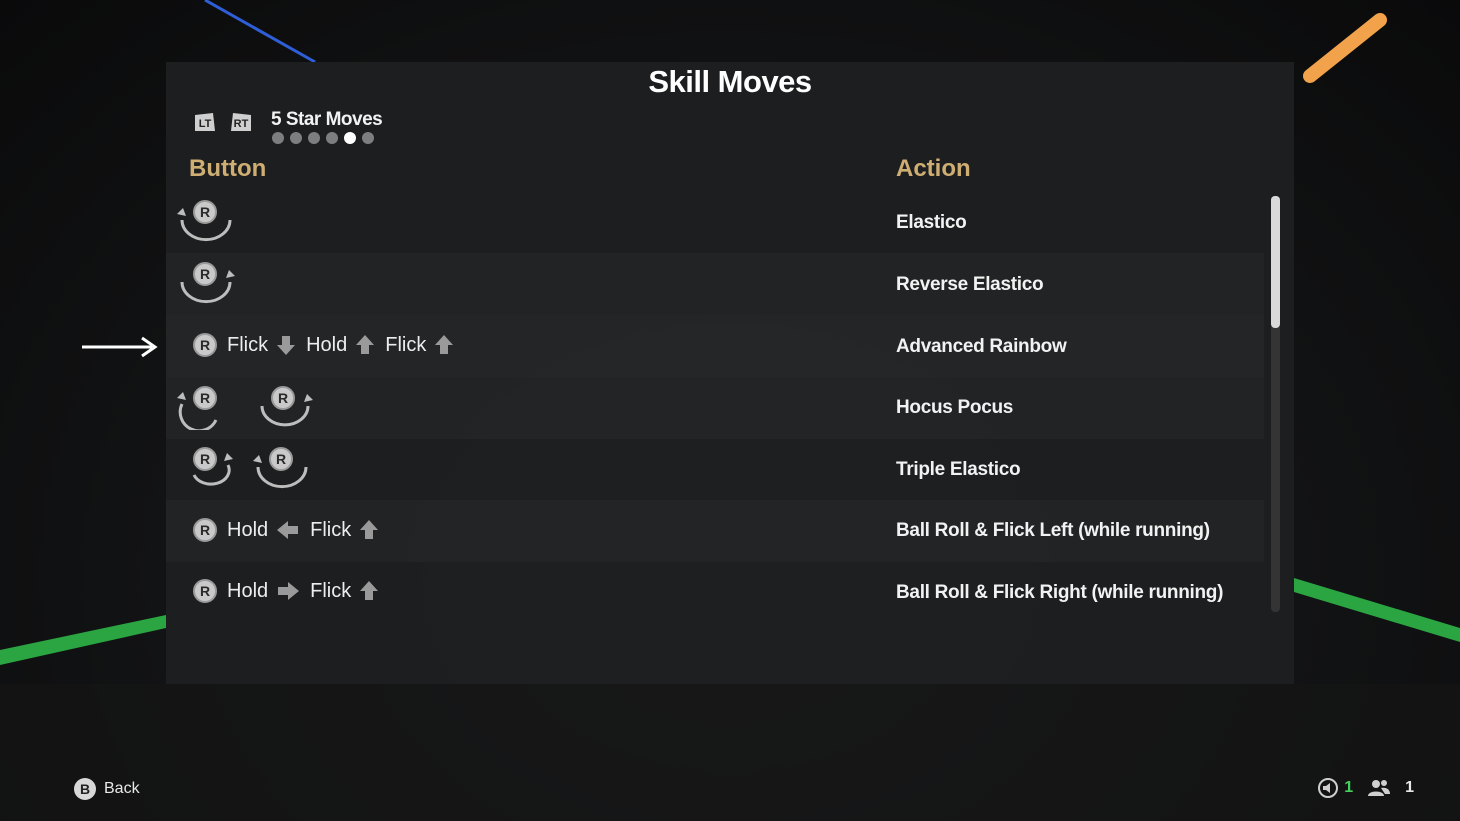 The width and height of the screenshot is (1460, 821). Describe the element at coordinates (1060, 592) in the screenshot. I see `action-label: Ball Roll & Flick Right (while running)` at that location.